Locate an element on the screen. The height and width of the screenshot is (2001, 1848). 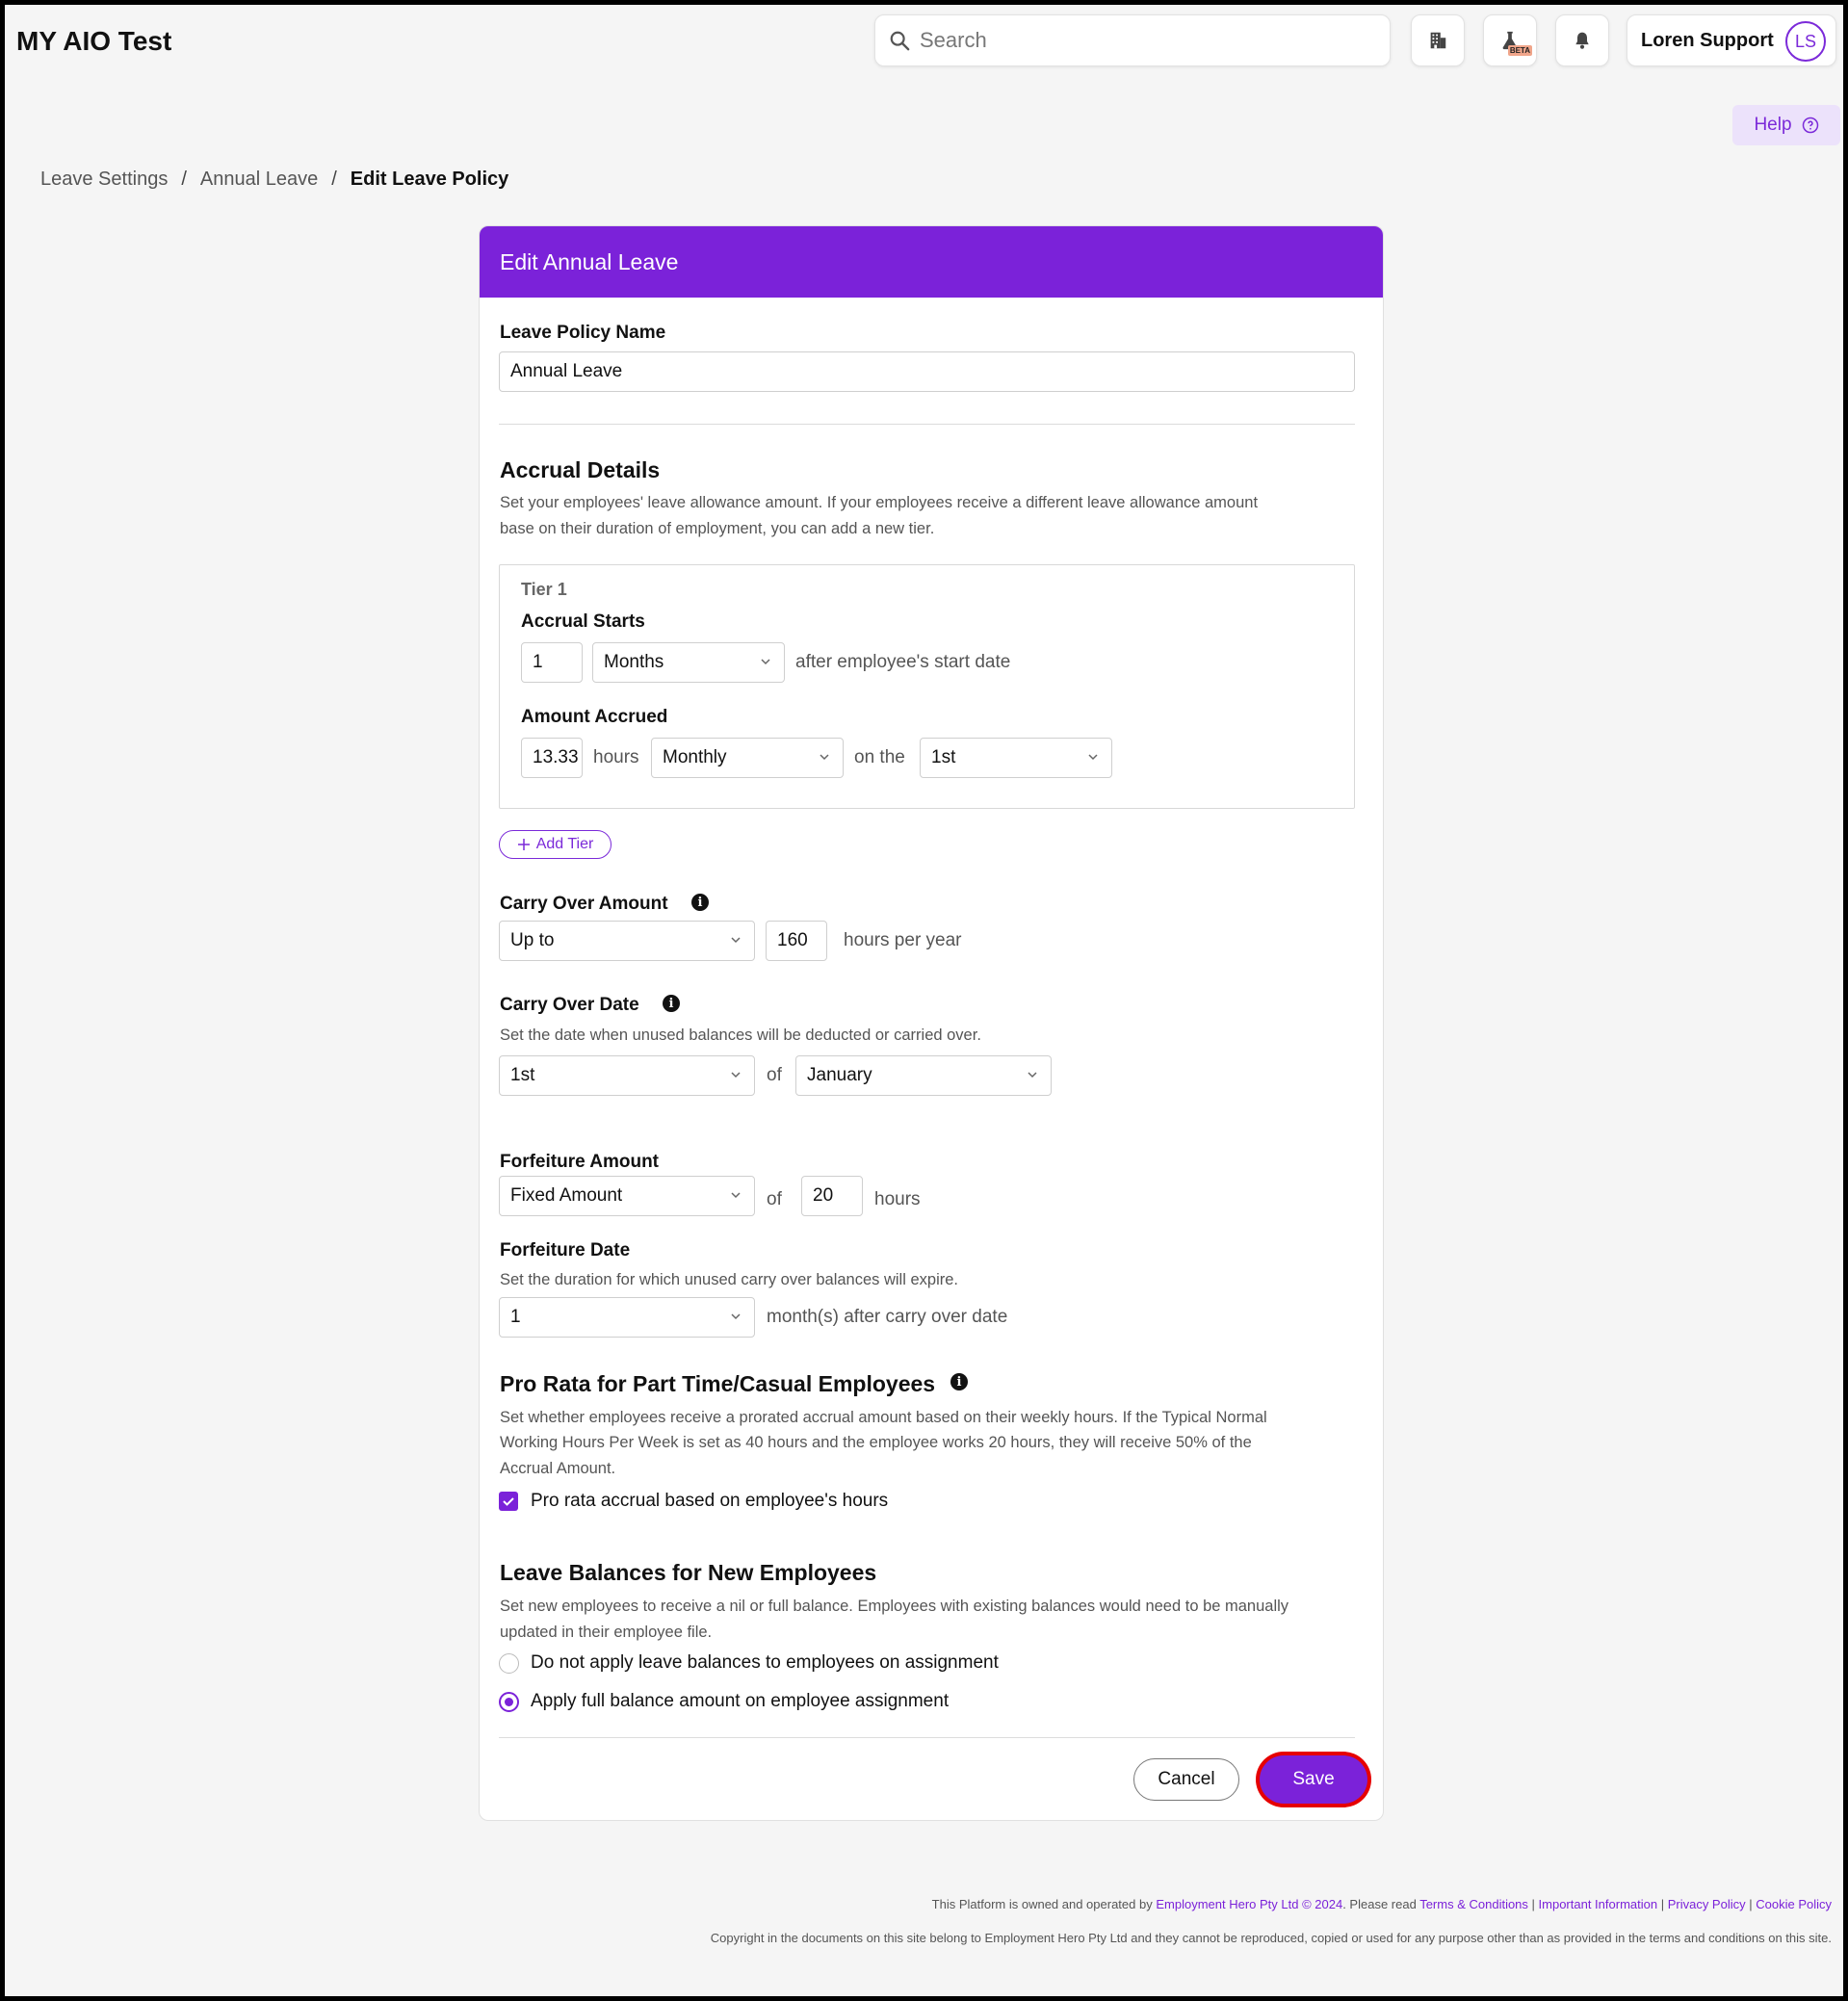
carry-over-date-label: Carry Over Date is located at coordinates (569, 1005).